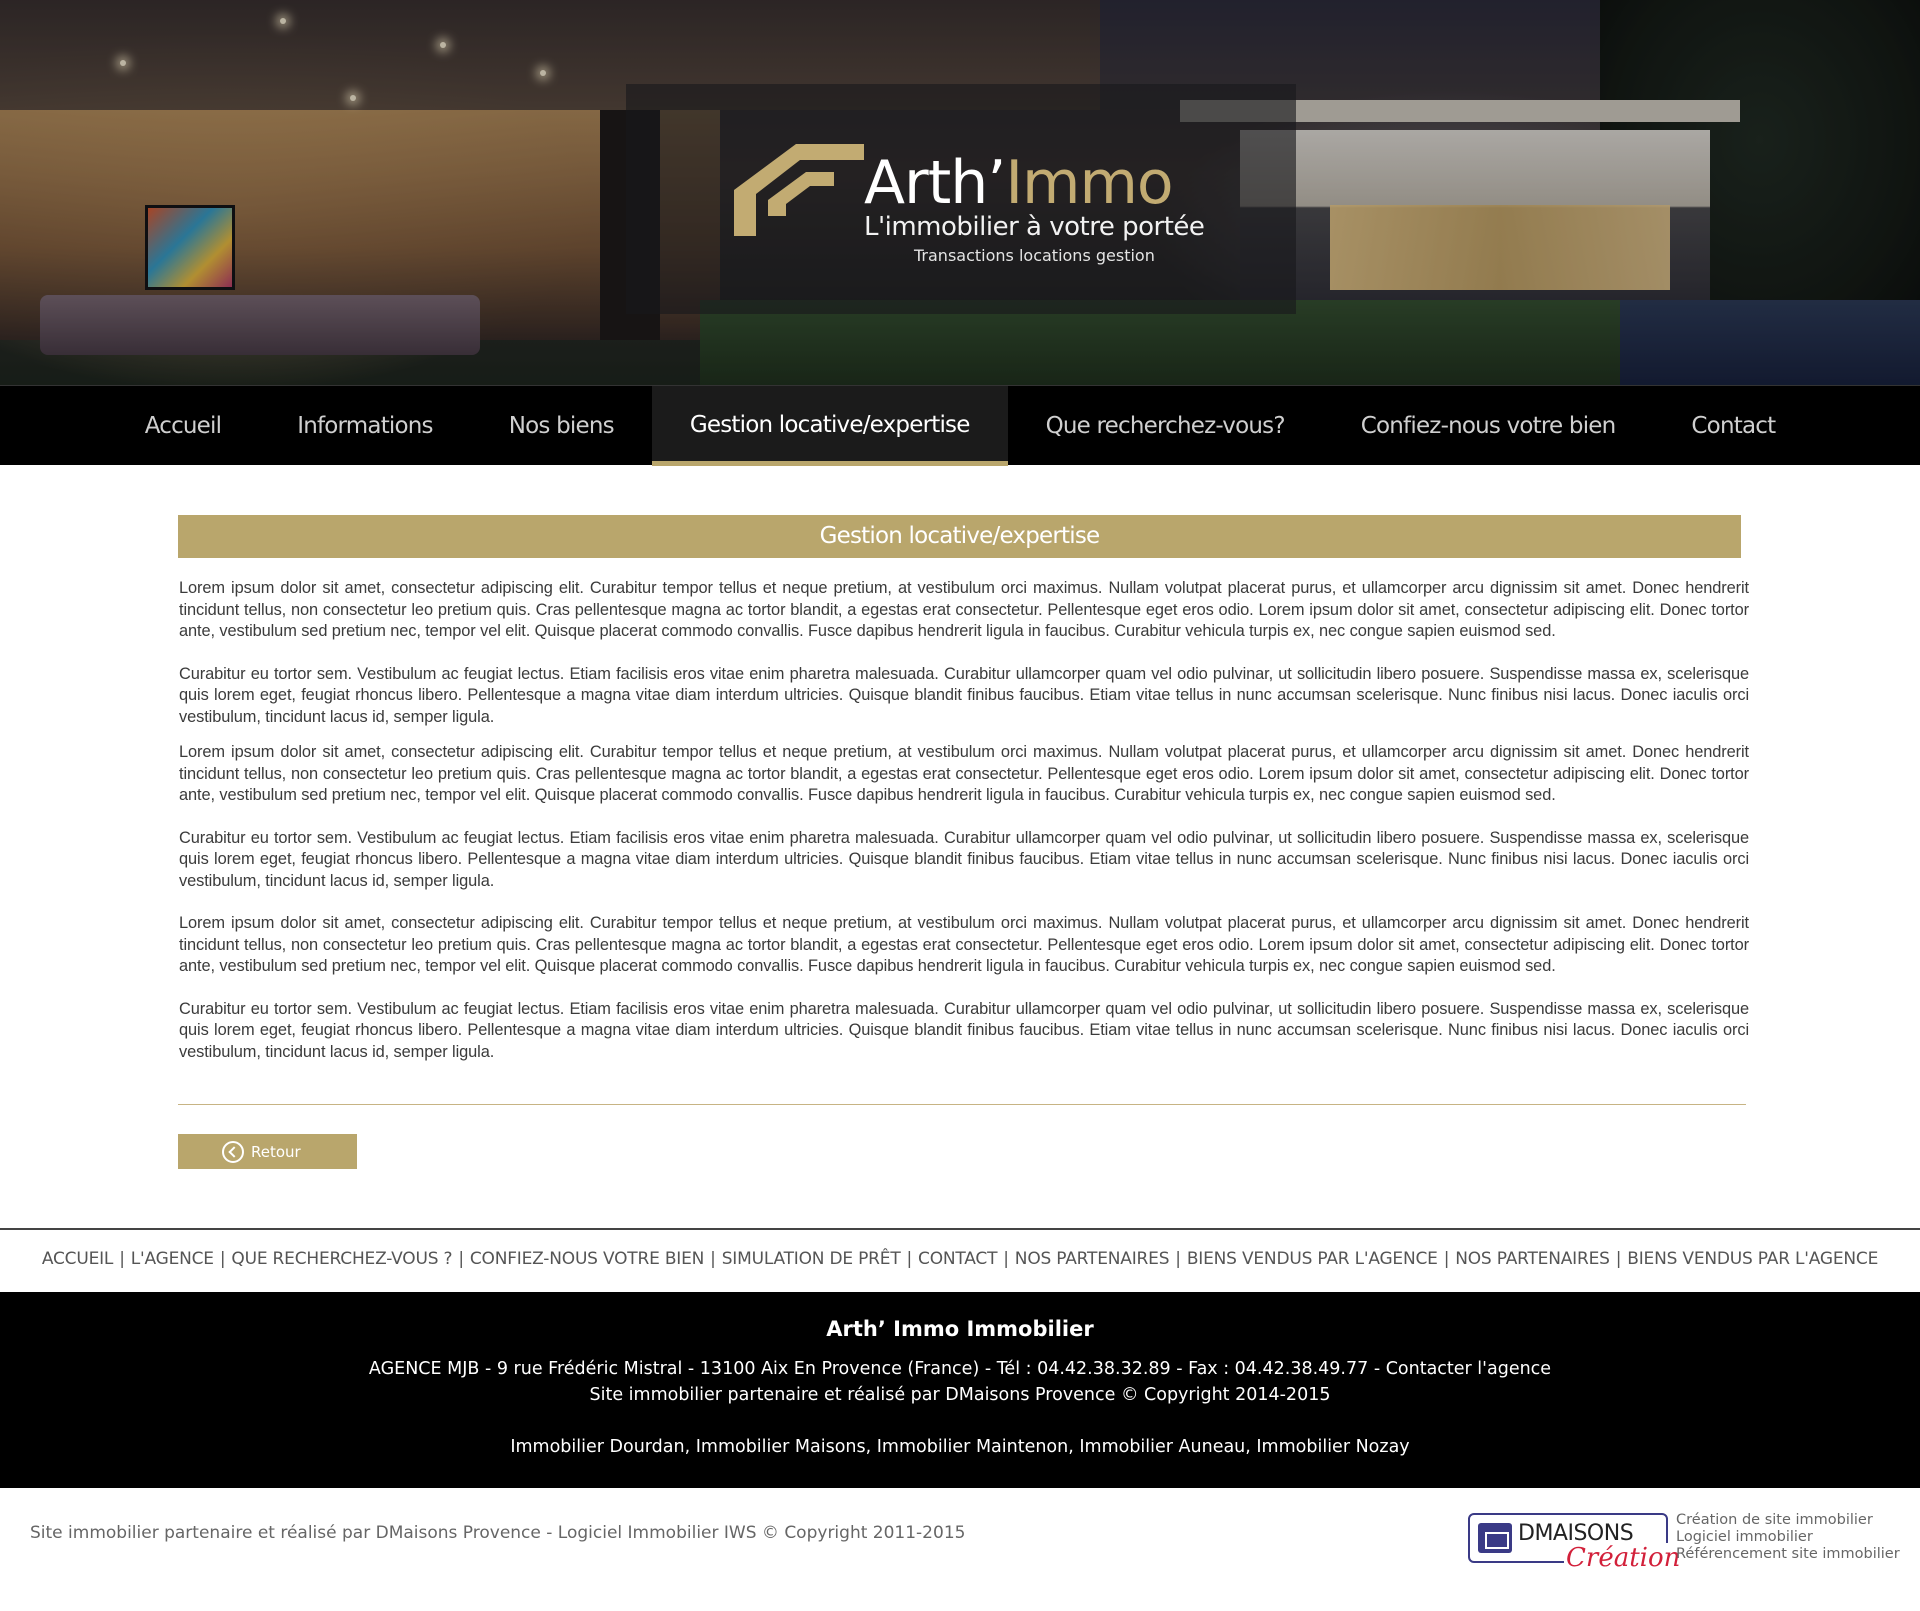 The image size is (1920, 1611). I want to click on dmaisons-logo: DMAISONS Création, so click(1575, 1544).